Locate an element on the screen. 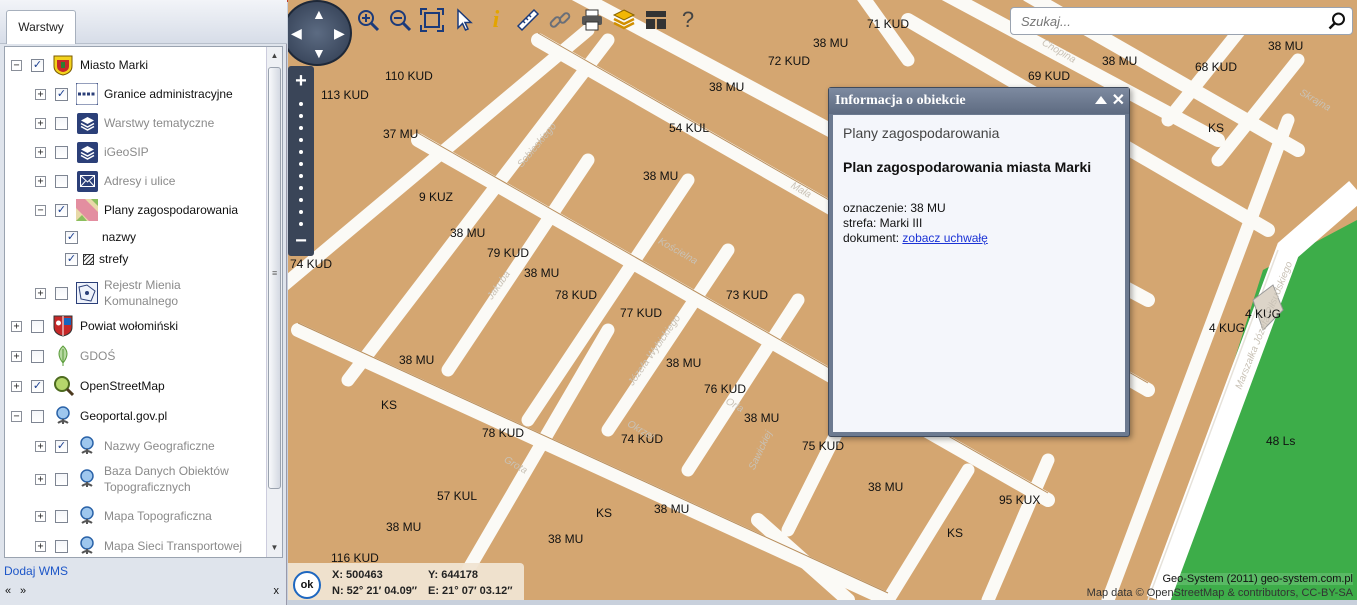 The width and height of the screenshot is (1357, 605). zoom-out-icon: − is located at coordinates (301, 241).